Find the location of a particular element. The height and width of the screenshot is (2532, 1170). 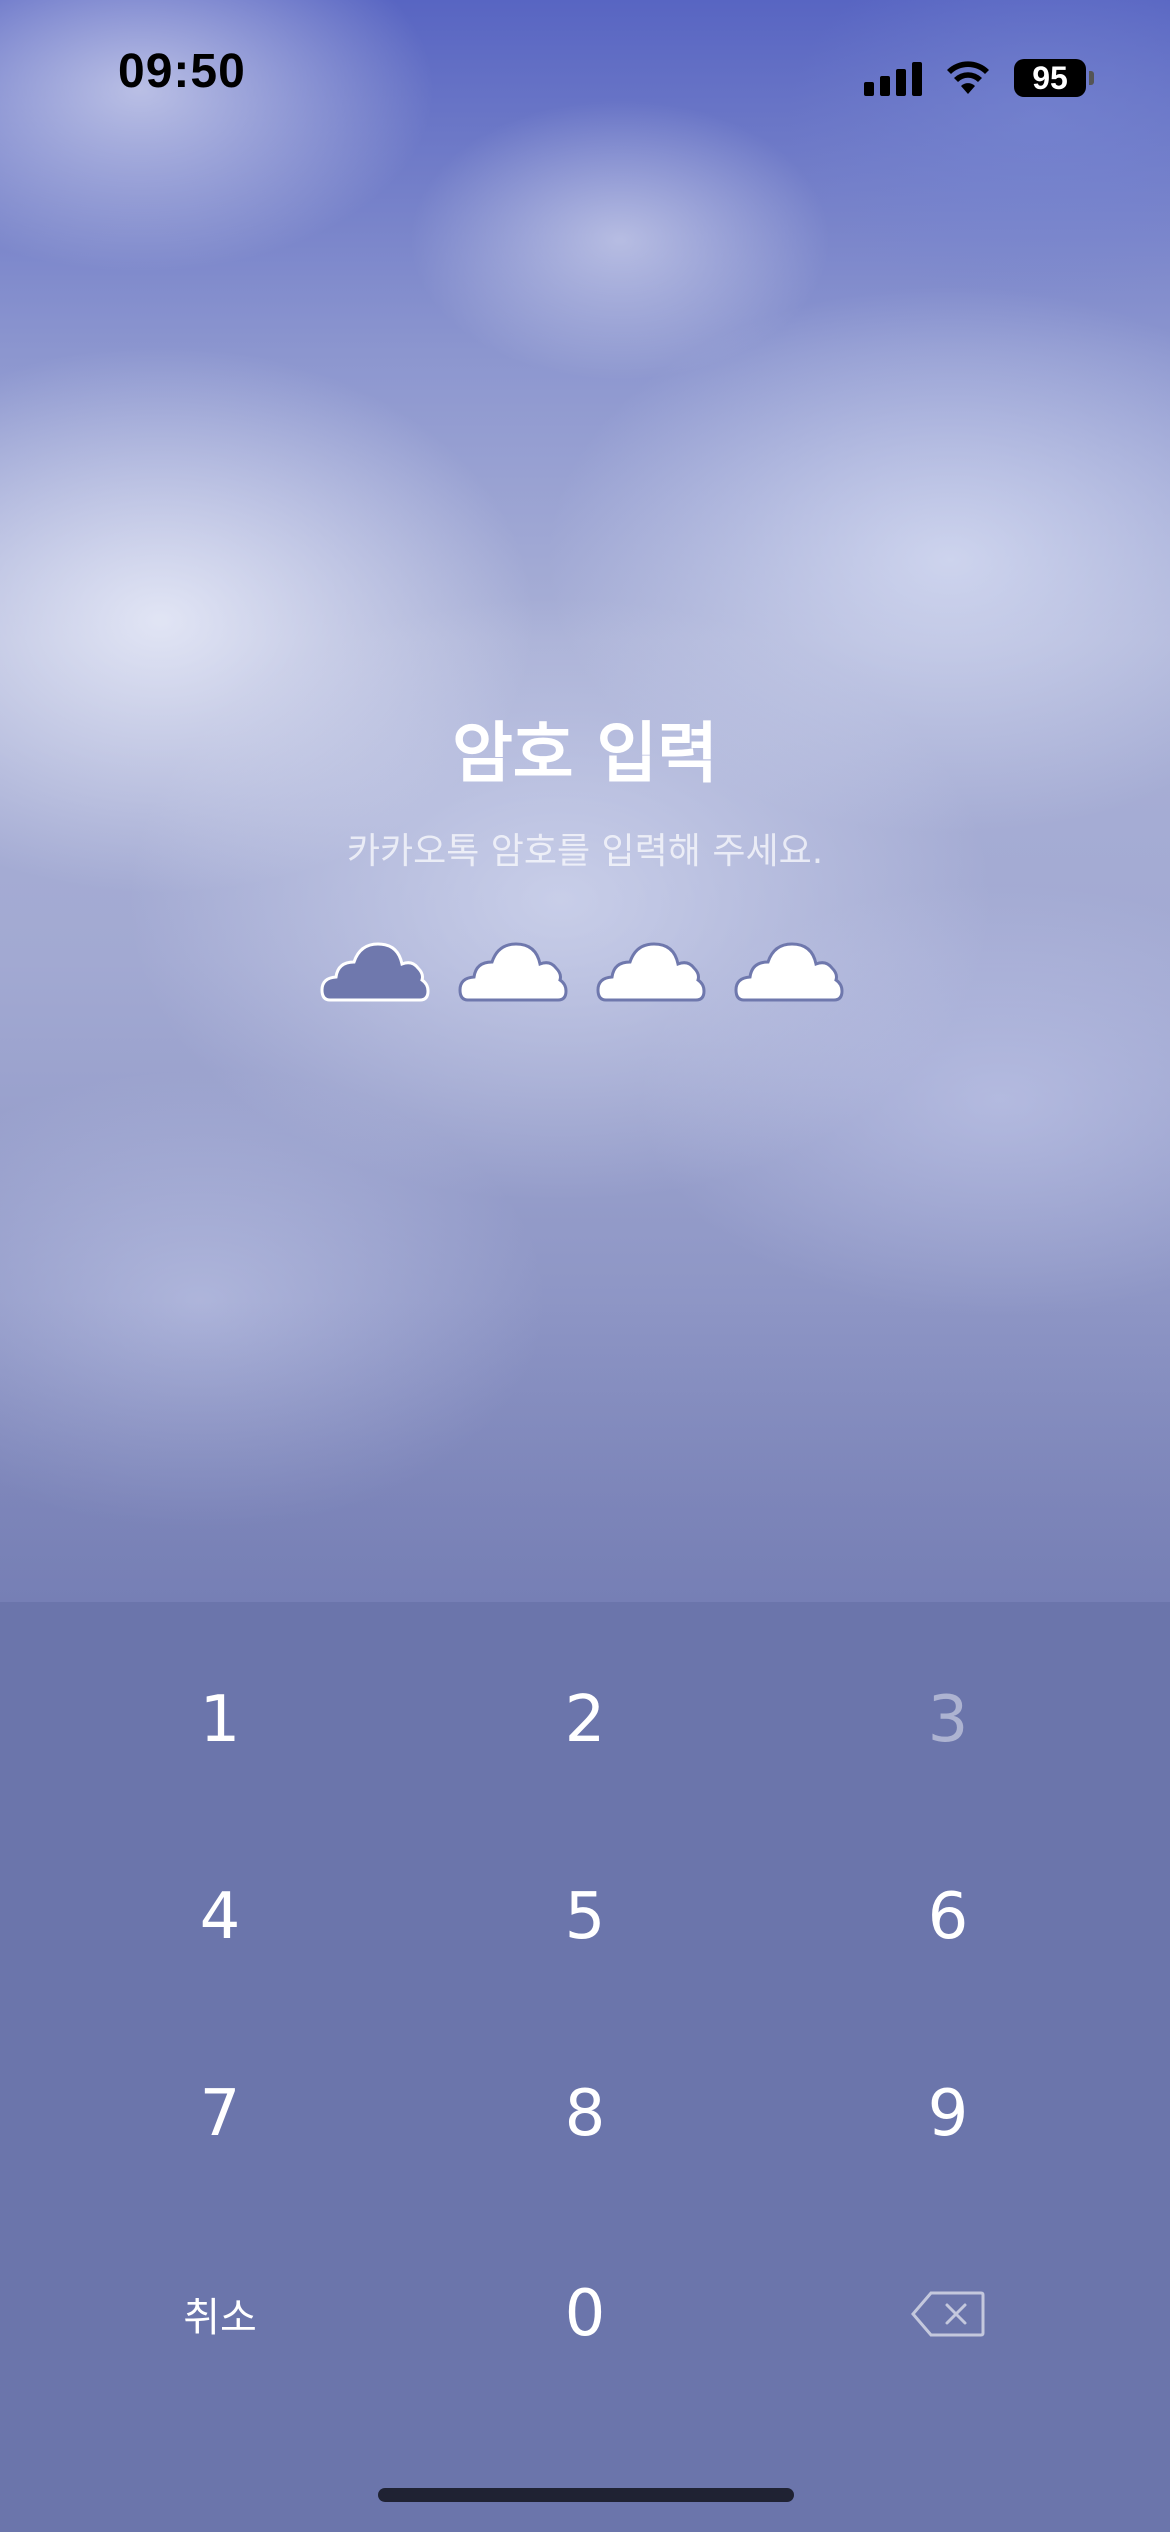

battery-level: 95 is located at coordinates (1050, 78).